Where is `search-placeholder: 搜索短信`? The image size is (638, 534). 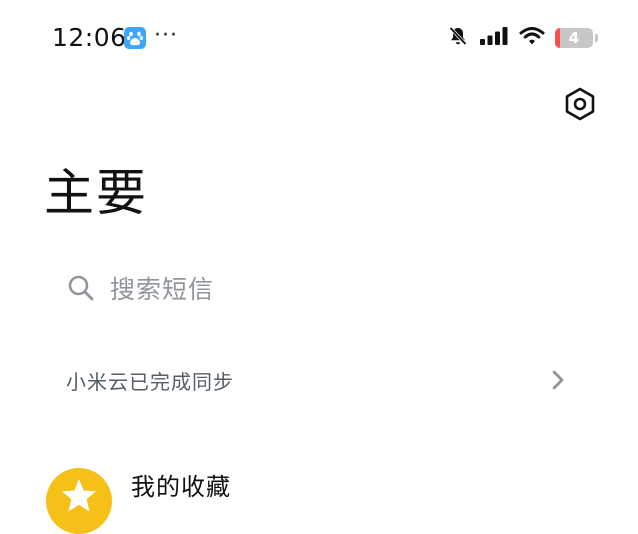
search-placeholder: 搜索短信 is located at coordinates (162, 289).